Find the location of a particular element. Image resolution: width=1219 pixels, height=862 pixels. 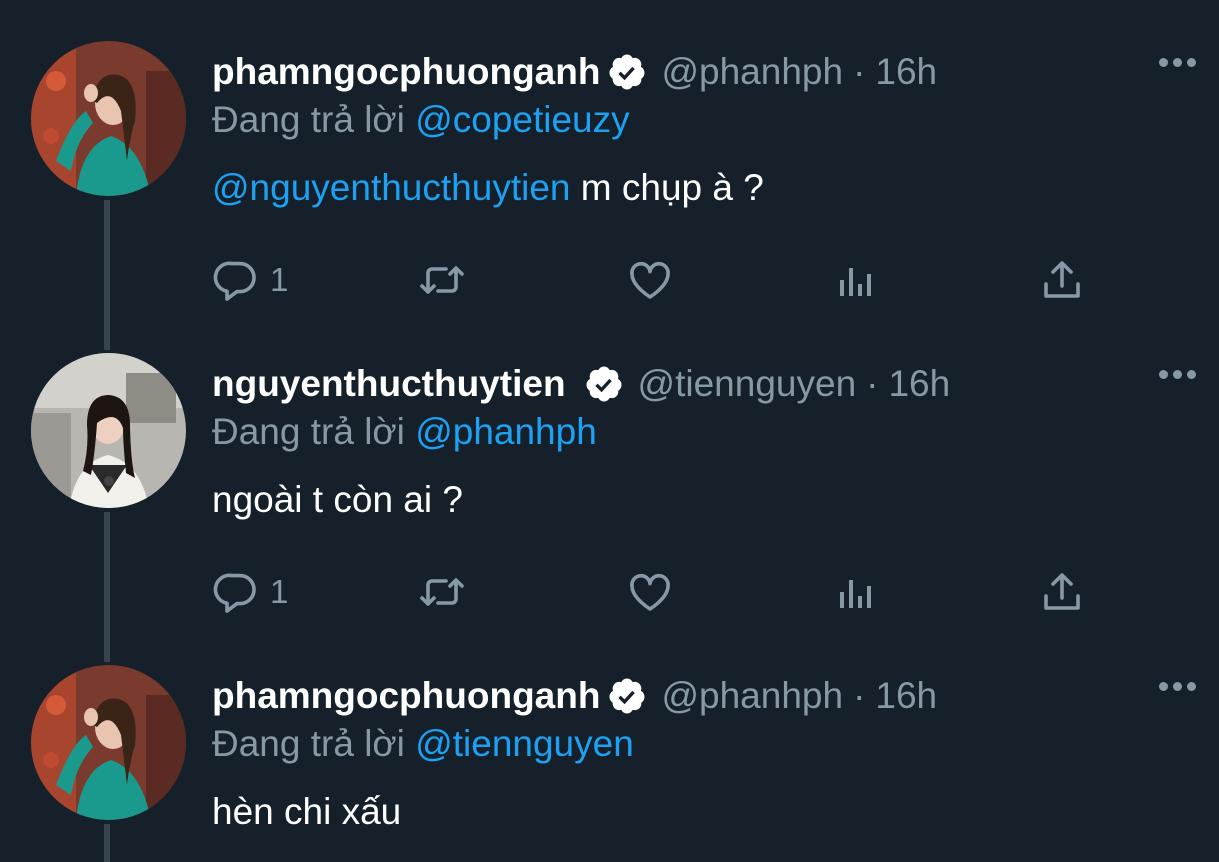

display-name: nguyenthucthuytien is located at coordinates (389, 384).